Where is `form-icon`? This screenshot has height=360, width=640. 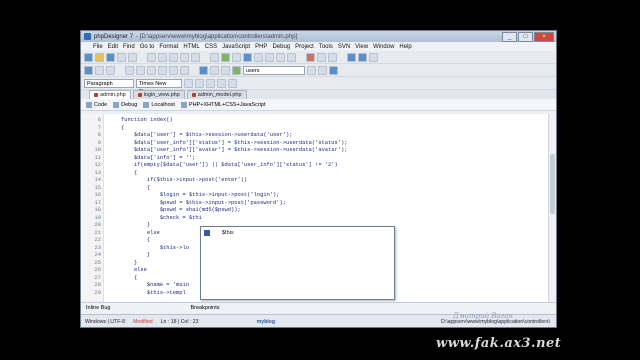 form-icon is located at coordinates (214, 70).